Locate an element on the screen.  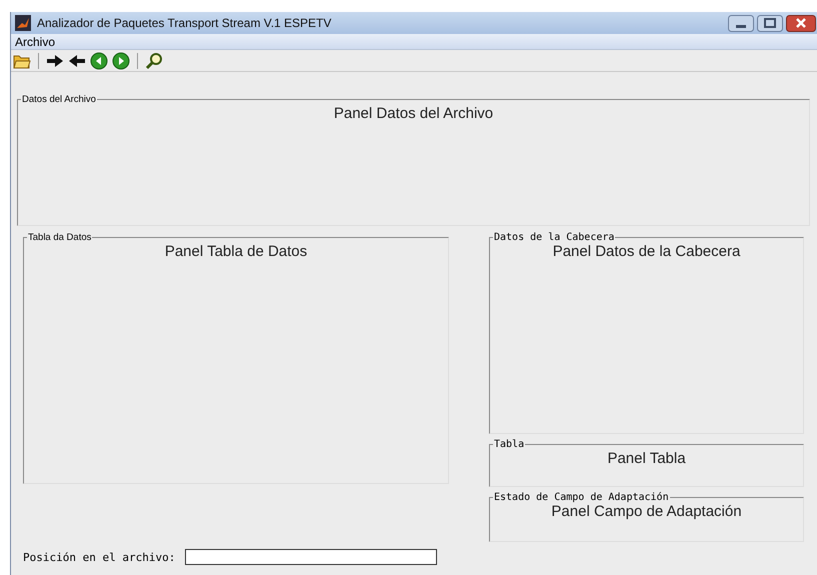
panel-label: Panel Datos del Archivo is located at coordinates (414, 113).